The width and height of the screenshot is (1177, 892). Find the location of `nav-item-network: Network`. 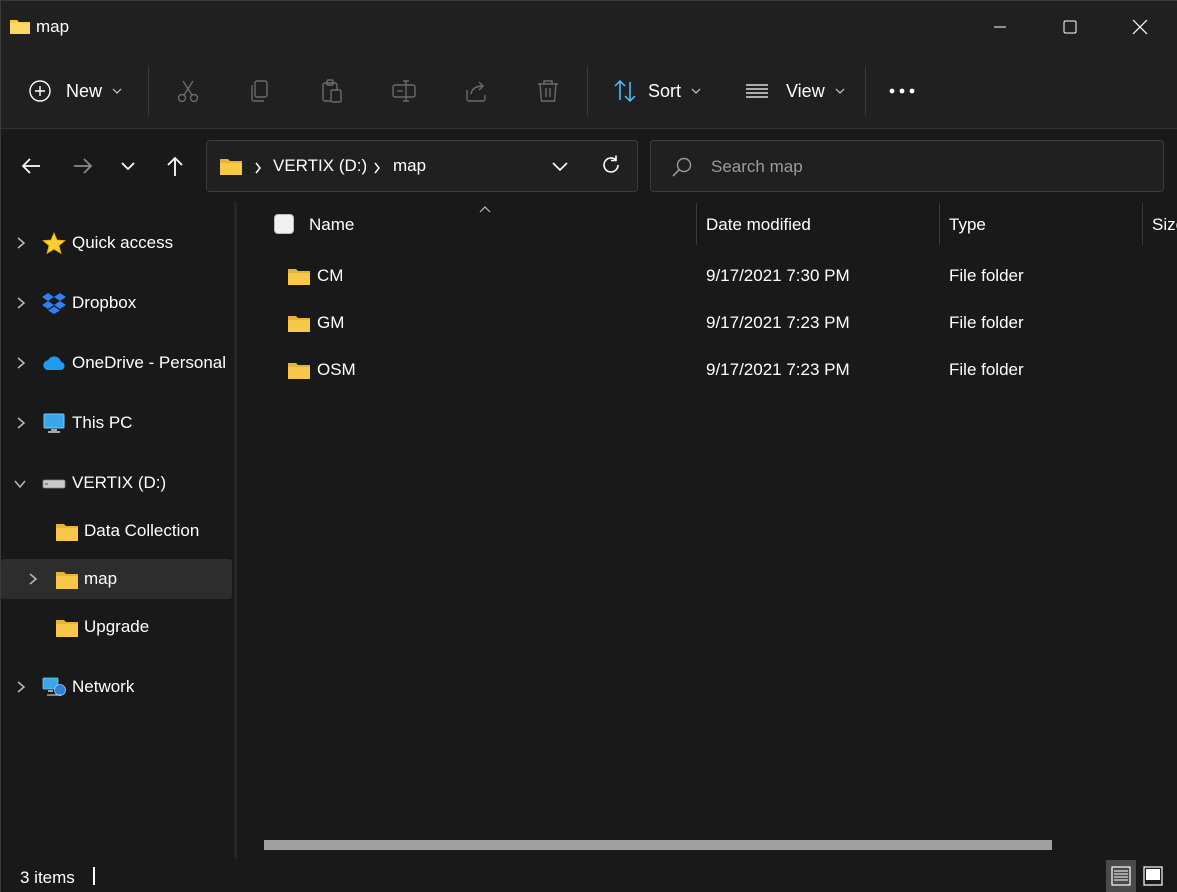

nav-item-network: Network is located at coordinates (116, 687).